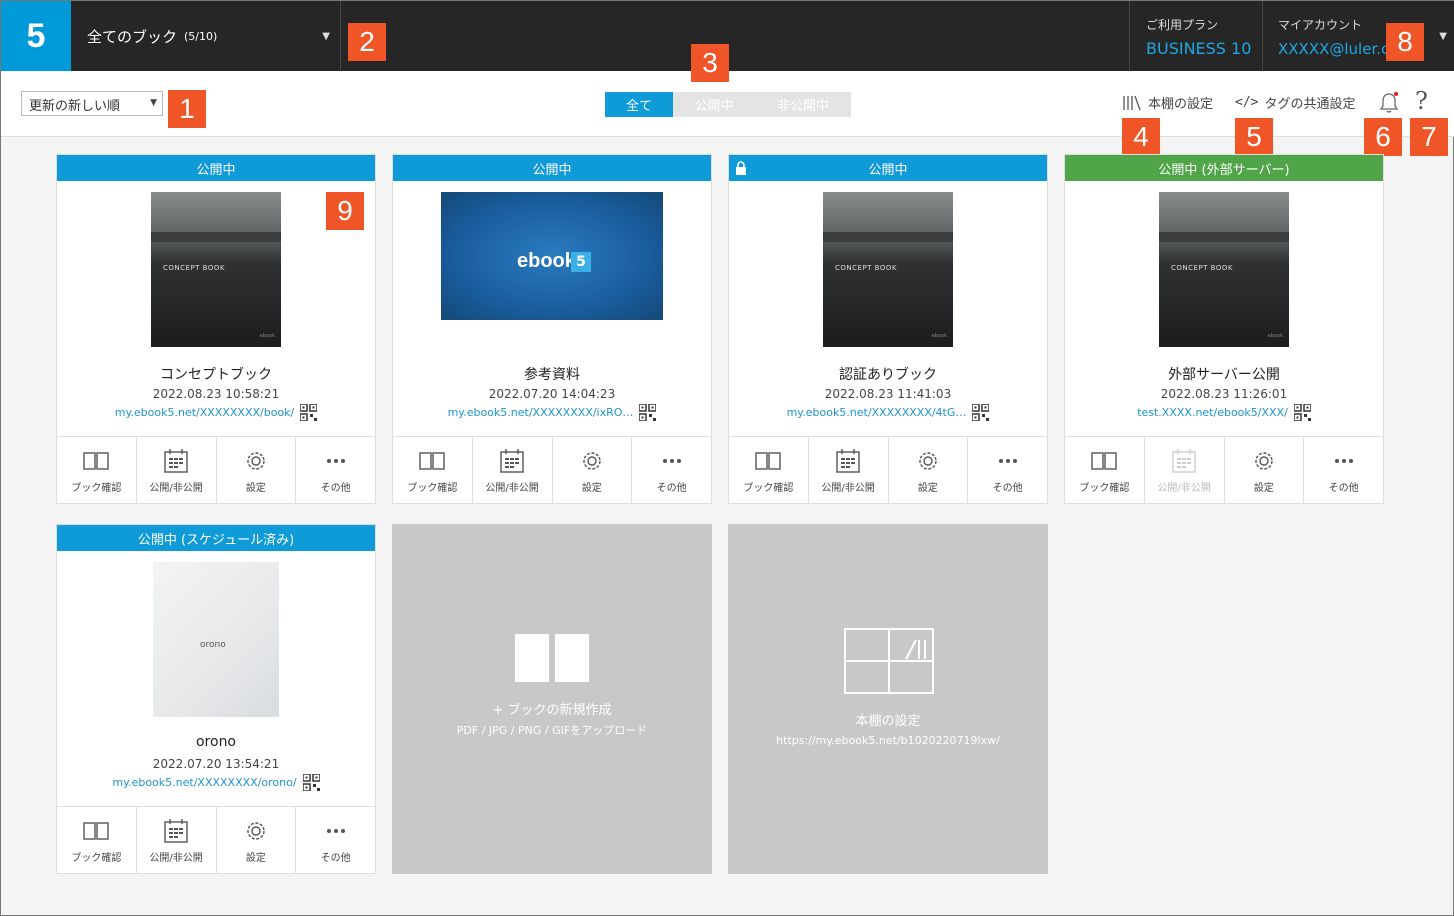 The width and height of the screenshot is (1454, 916). Describe the element at coordinates (888, 237) in the screenshot. I see `cover-decor` at that location.